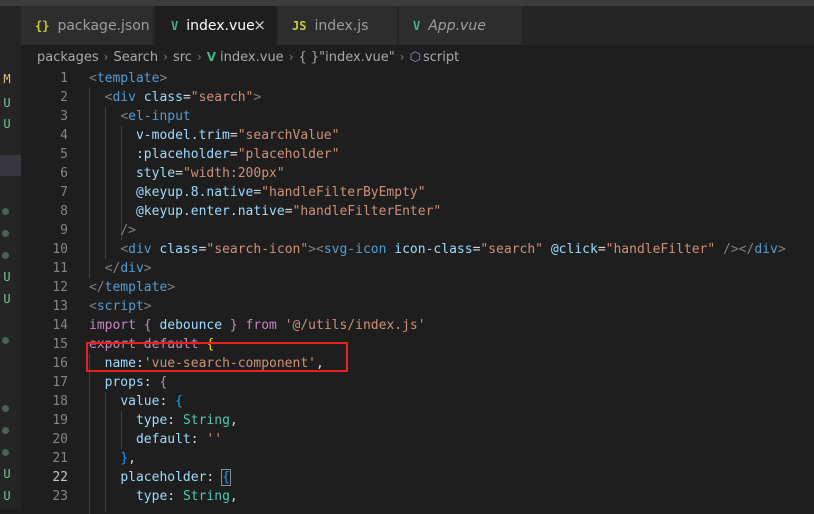 The image size is (814, 514). I want to click on tab-label: App.vue, so click(457, 25).